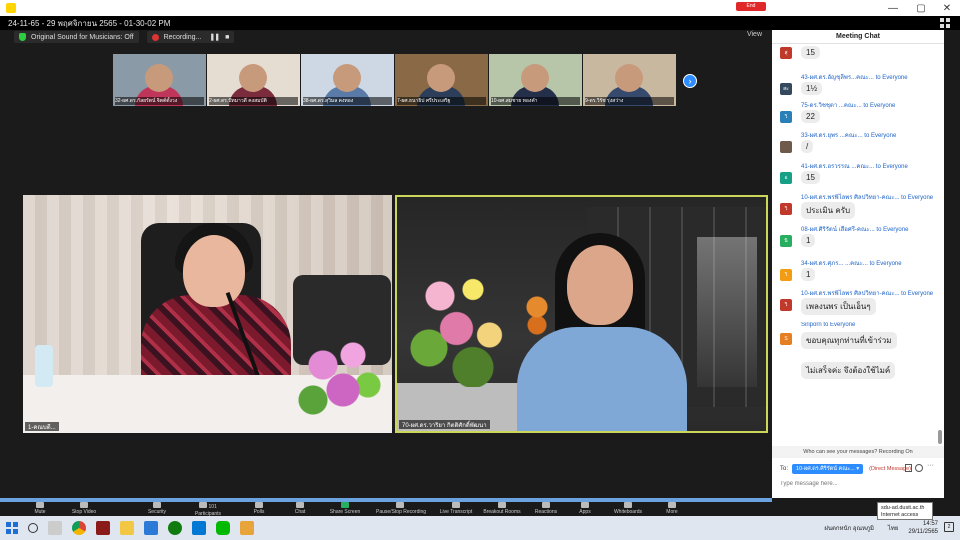 Image resolution: width=960 pixels, height=540 pixels. I want to click on recording-button: Pause/Stop Recording, so click(401, 509).